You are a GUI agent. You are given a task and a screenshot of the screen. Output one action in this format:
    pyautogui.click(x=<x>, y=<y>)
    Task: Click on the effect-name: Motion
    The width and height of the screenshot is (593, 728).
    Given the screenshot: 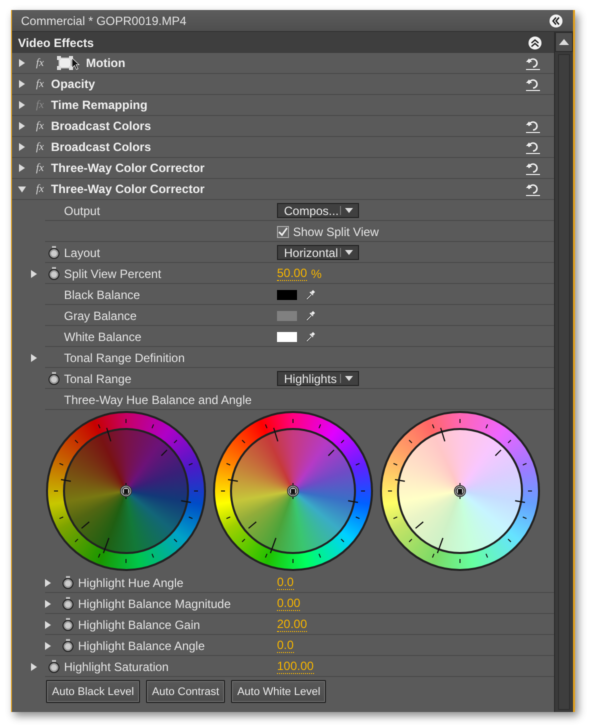 What is the action you would take?
    pyautogui.click(x=106, y=63)
    